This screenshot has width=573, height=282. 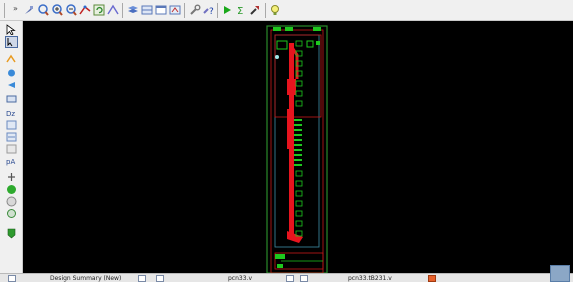 I want to click on delete-icon, so click(x=11, y=201).